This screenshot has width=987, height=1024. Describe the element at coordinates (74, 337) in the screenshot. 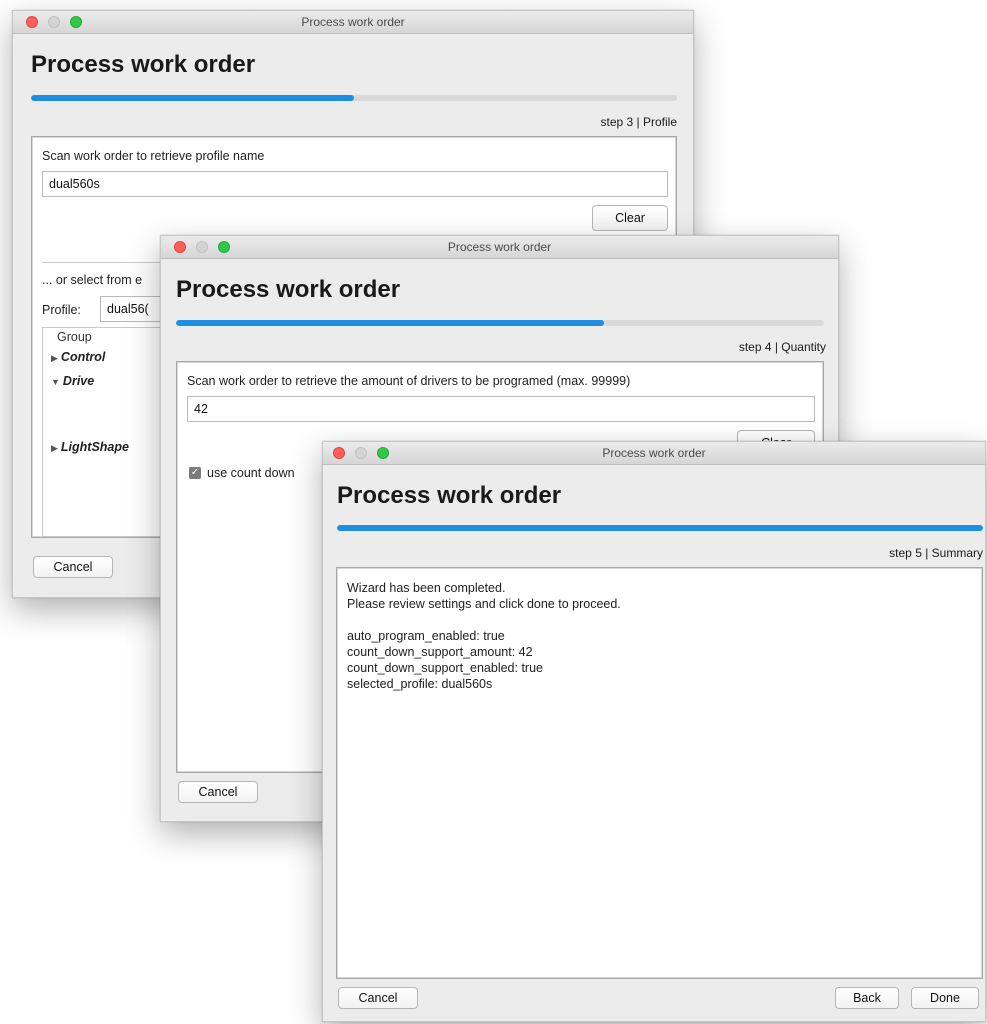

I see `group-column-header: Group` at that location.